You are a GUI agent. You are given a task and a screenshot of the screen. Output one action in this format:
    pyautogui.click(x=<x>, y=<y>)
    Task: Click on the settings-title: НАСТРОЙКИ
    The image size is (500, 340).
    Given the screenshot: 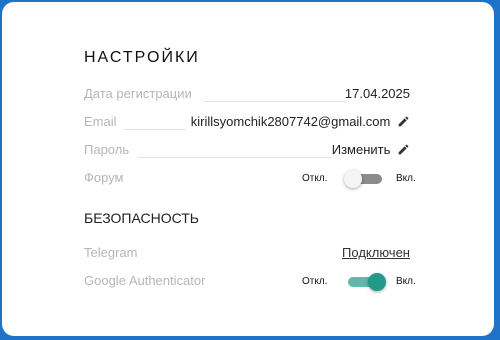 What is the action you would take?
    pyautogui.click(x=142, y=57)
    